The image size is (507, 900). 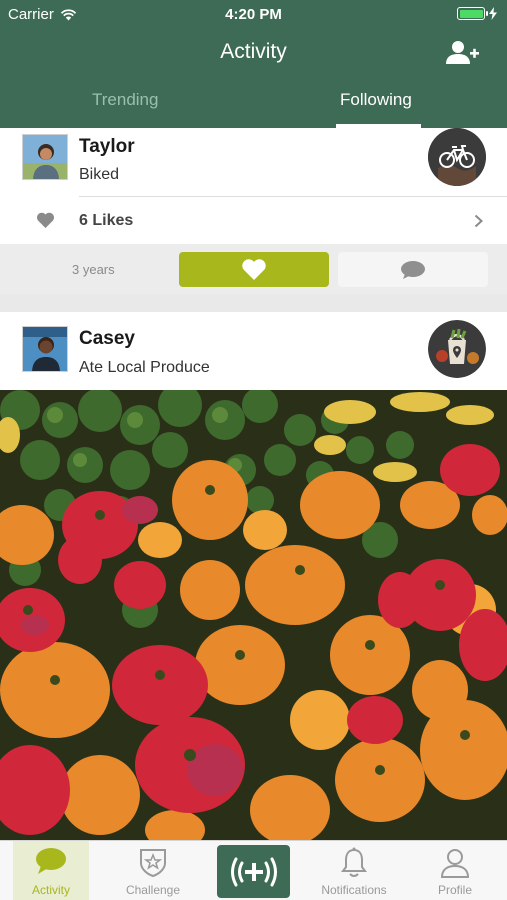 I want to click on add-action-icon, so click(x=253, y=871).